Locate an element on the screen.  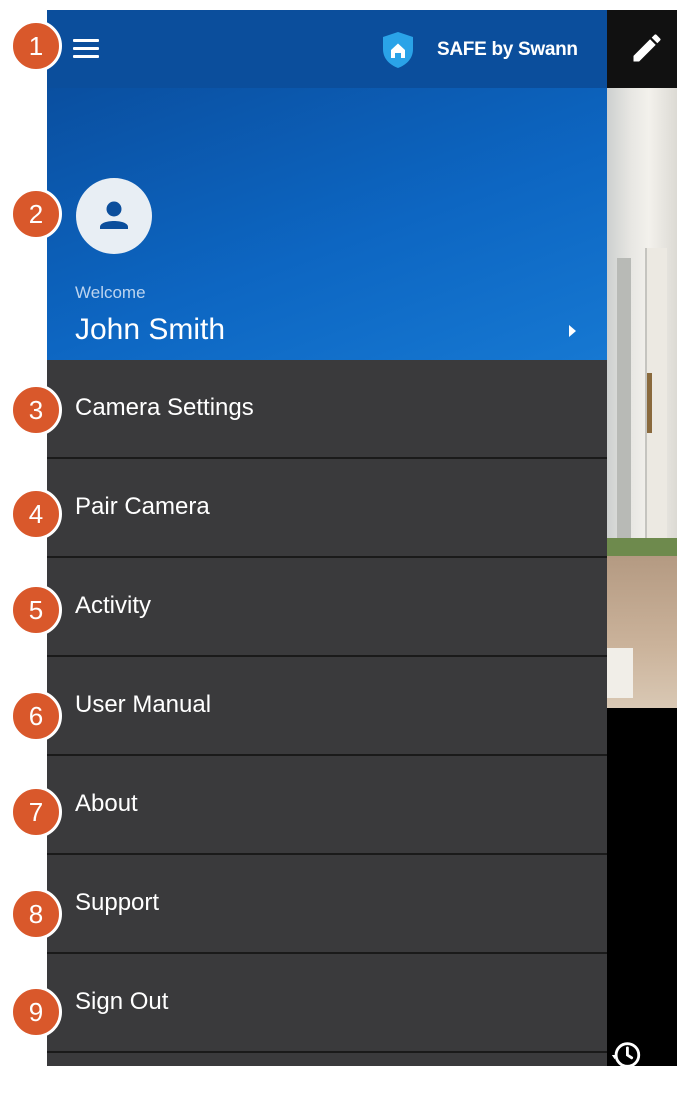
menu-item-label: Support is located at coordinates (117, 902).